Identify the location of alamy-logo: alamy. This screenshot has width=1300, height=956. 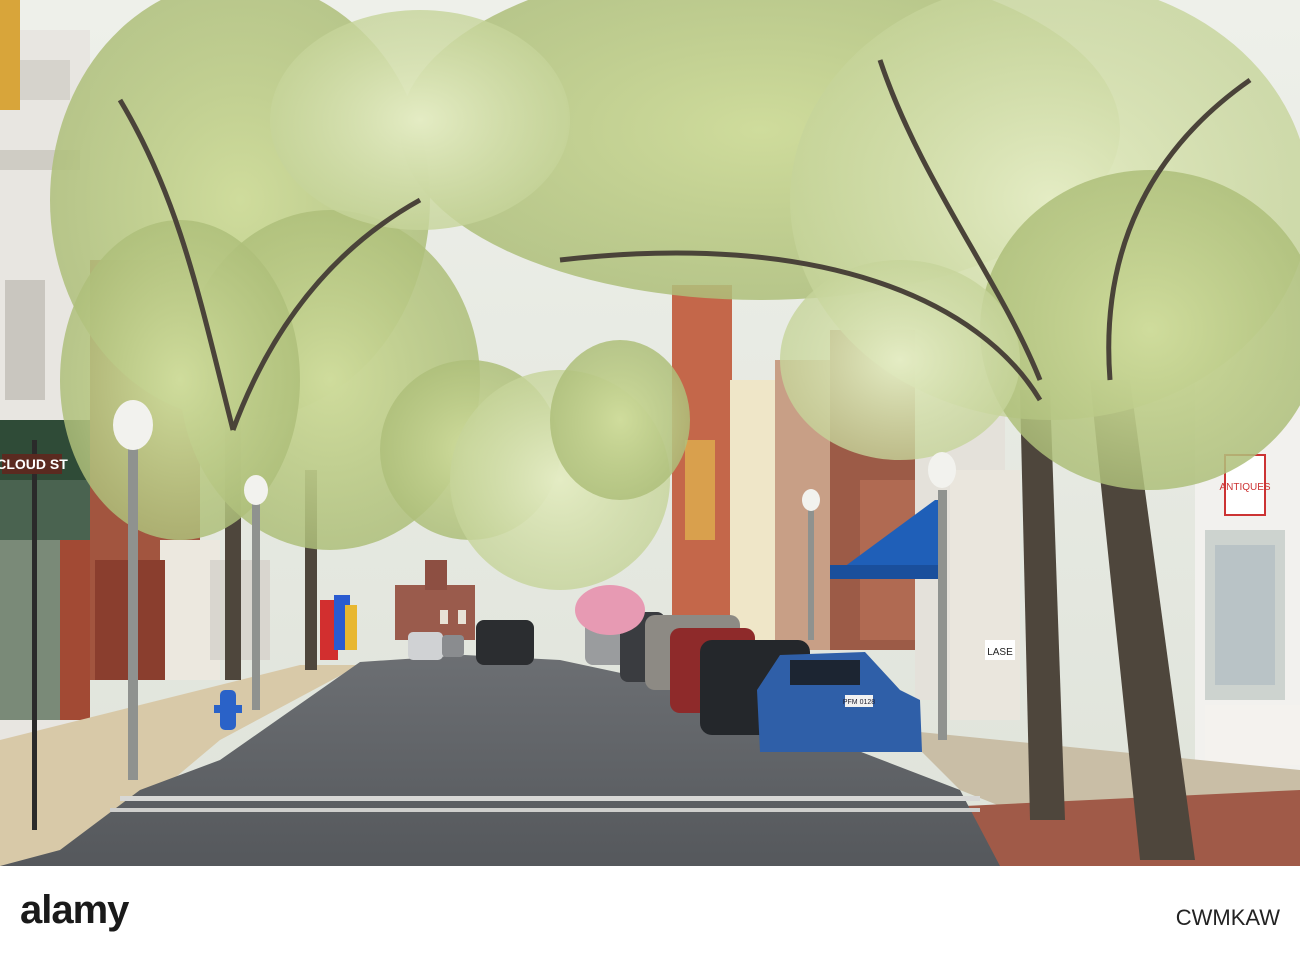
(74, 910).